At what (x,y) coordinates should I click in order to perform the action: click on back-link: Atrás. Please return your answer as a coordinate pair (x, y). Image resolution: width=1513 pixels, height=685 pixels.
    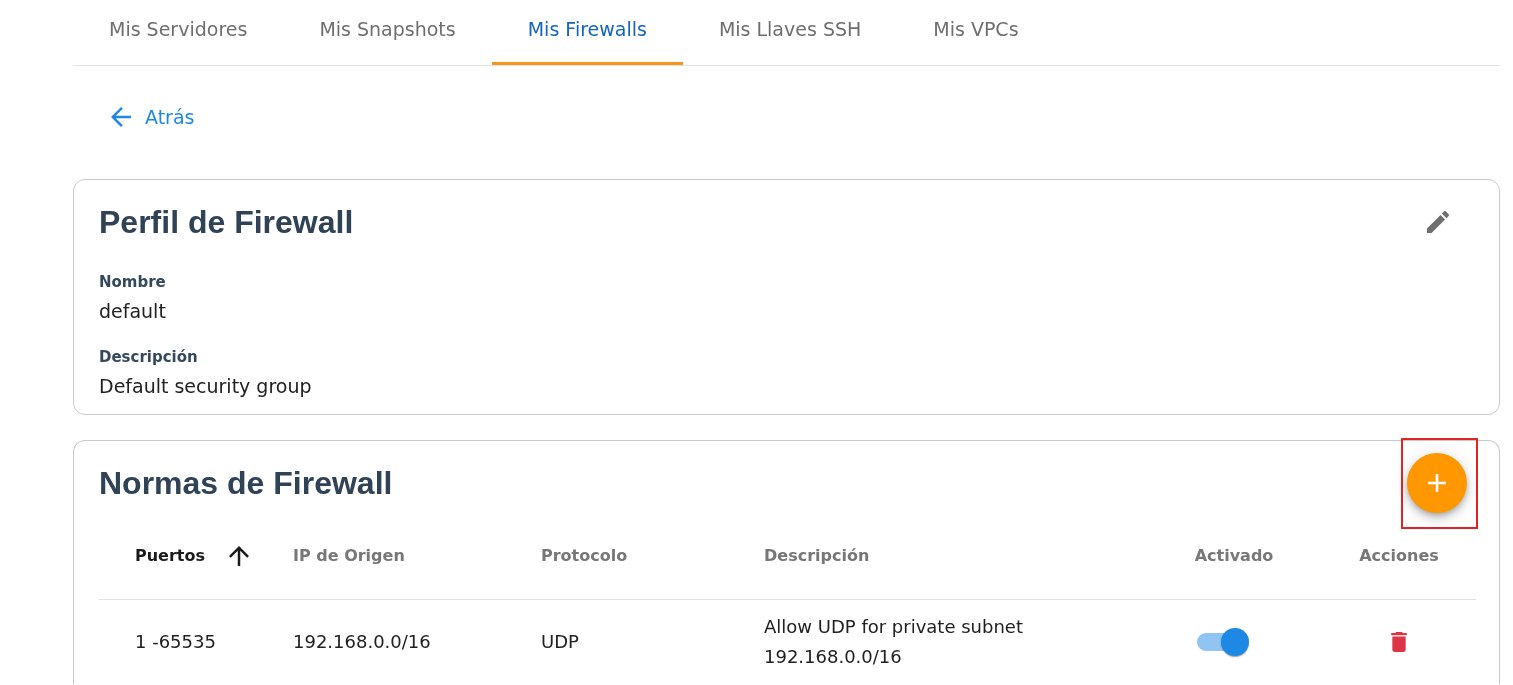
    Looking at the image, I should click on (153, 117).